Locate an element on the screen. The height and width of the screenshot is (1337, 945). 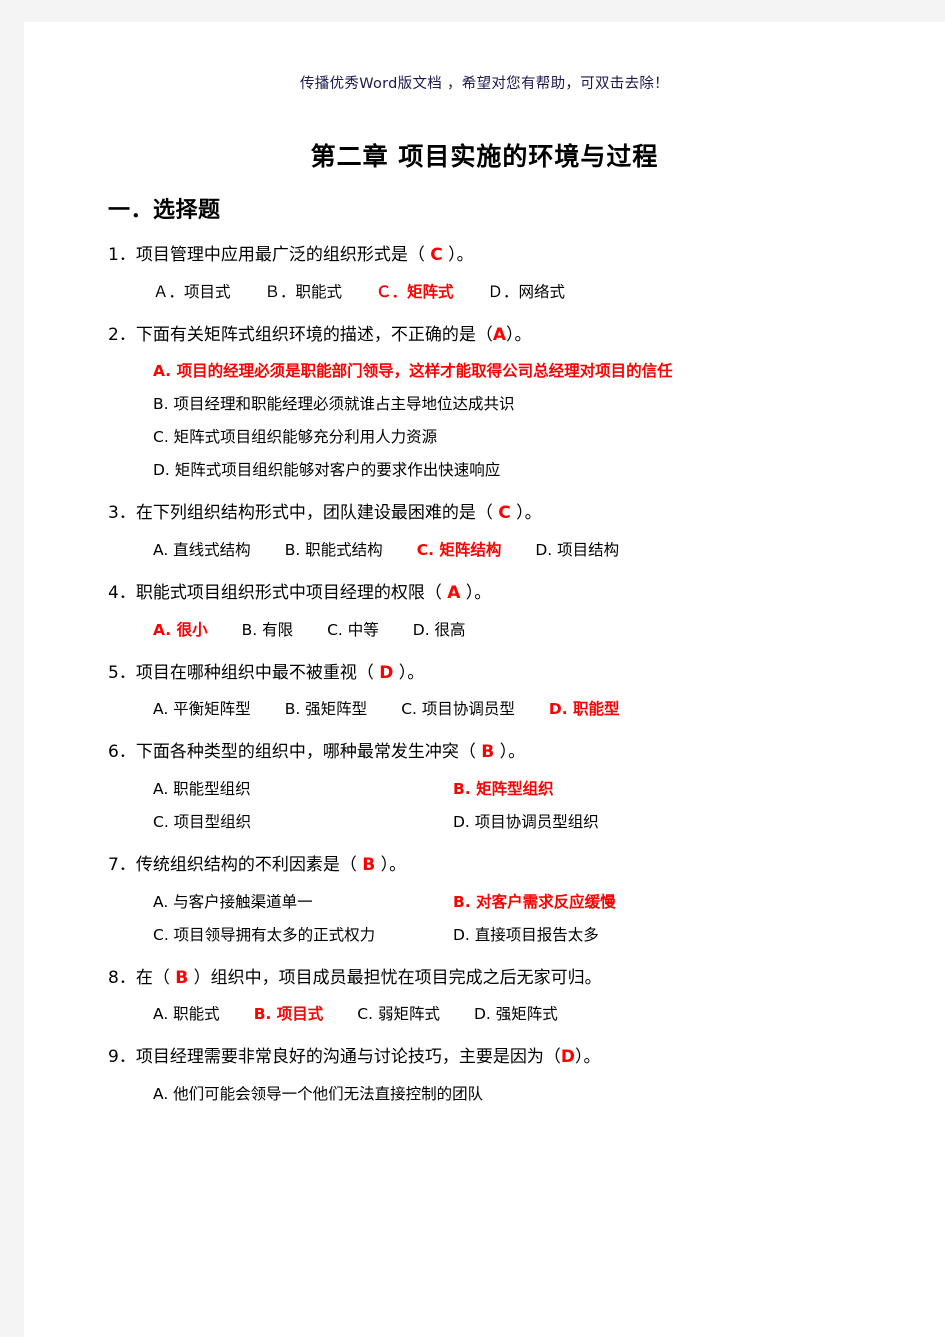
question-stem: 9．项目经理需要非常良好的沟通与讨论技巧，主要是因为（D）。 is located at coordinates (526, 1057).